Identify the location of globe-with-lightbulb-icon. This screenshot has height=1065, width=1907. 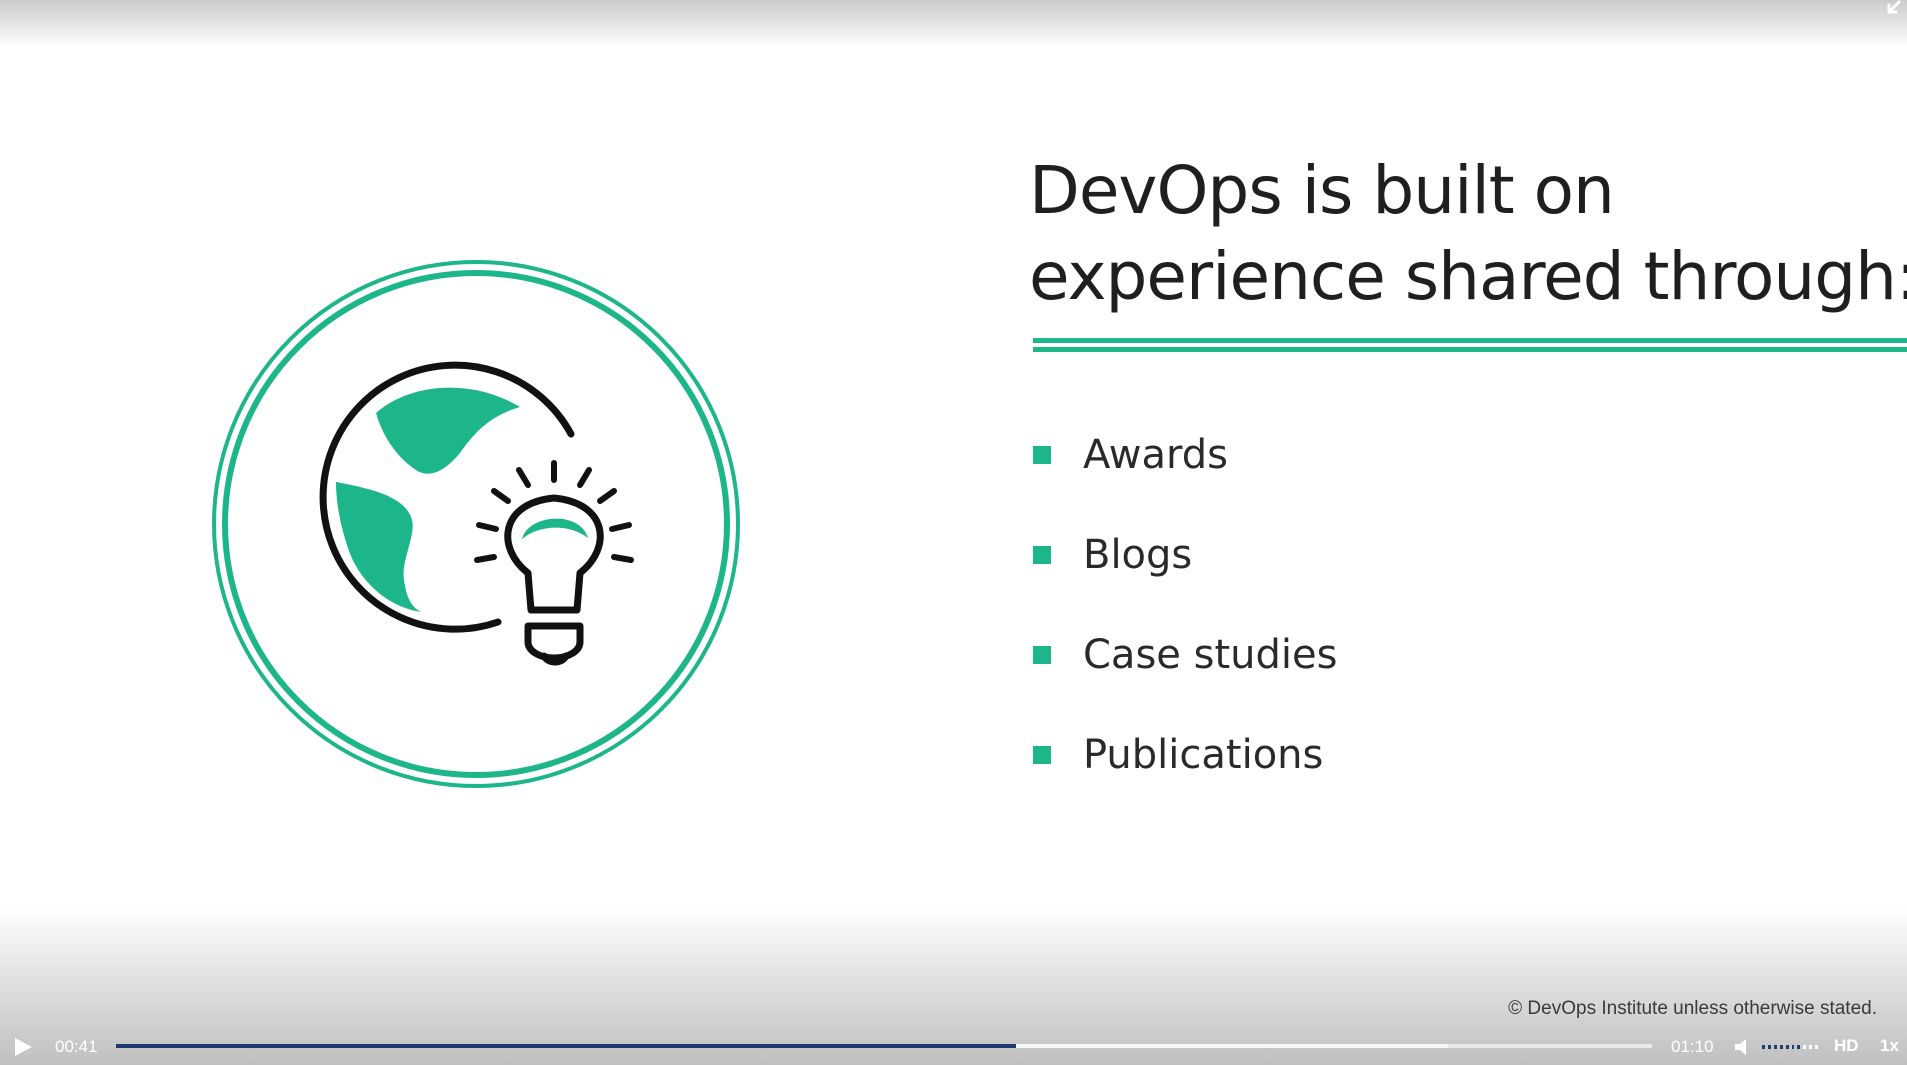
(476, 524).